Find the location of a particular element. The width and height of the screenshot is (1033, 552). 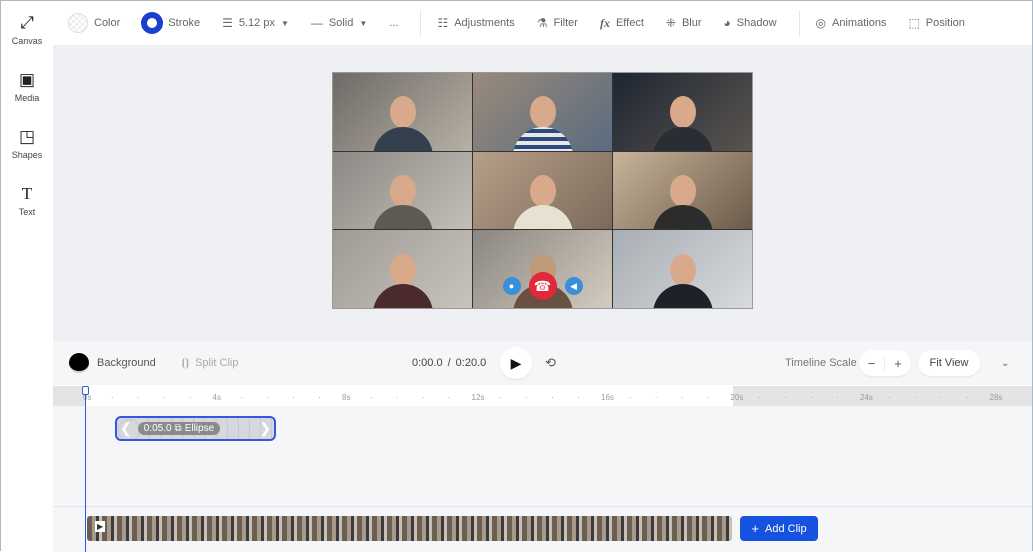

plus-icon: + is located at coordinates (755, 528).